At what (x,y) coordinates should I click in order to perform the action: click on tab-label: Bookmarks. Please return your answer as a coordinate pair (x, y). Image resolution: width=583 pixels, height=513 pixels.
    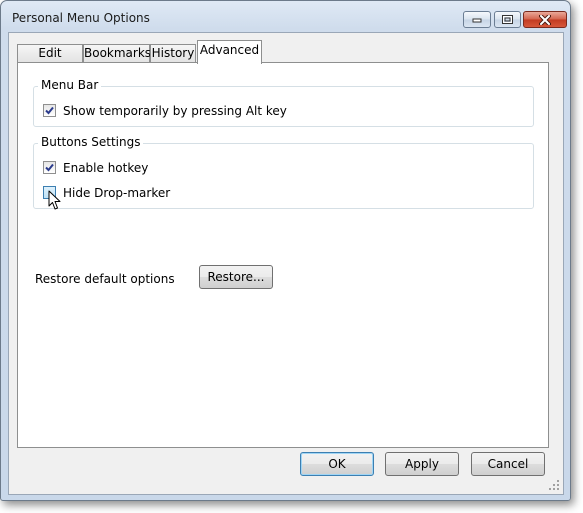
    Looking at the image, I should click on (118, 53).